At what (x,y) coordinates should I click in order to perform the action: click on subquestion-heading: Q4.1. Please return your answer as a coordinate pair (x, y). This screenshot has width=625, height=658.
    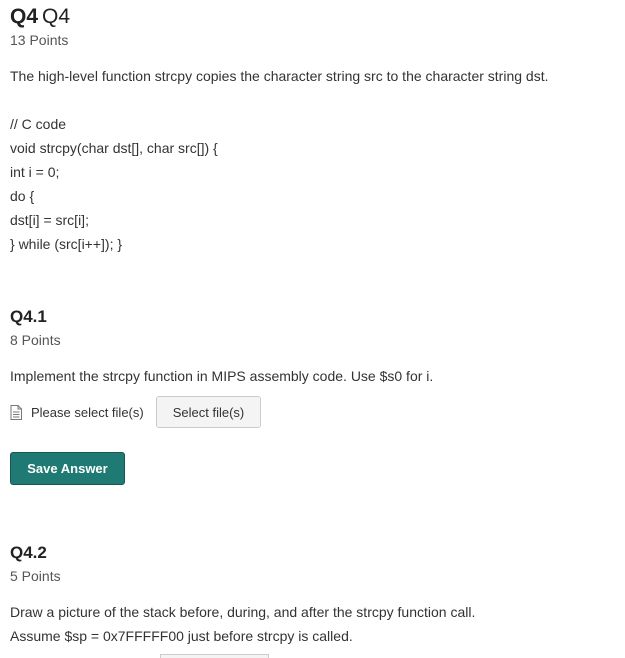
    Looking at the image, I should click on (28, 316).